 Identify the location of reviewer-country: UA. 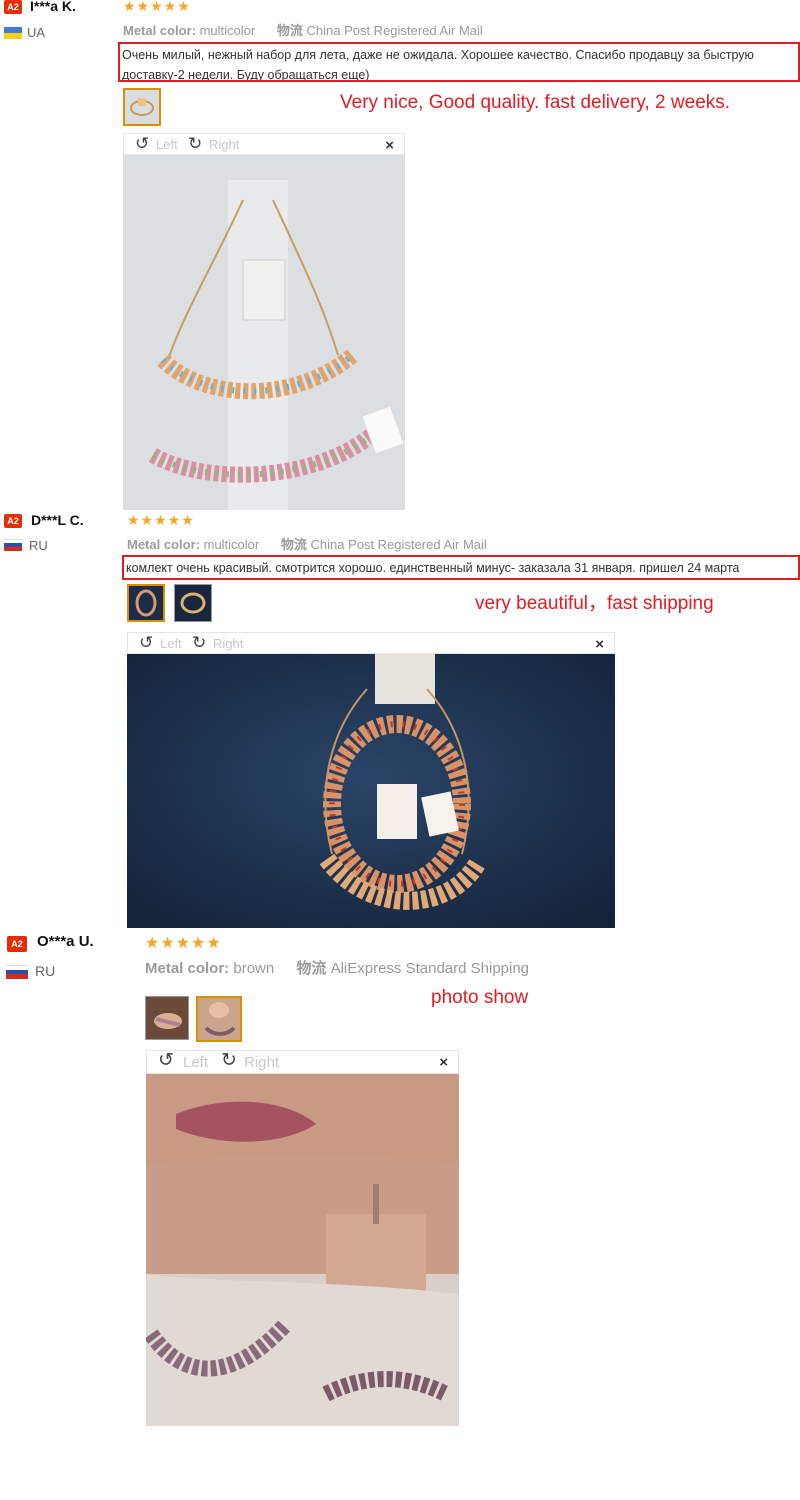
(36, 32).